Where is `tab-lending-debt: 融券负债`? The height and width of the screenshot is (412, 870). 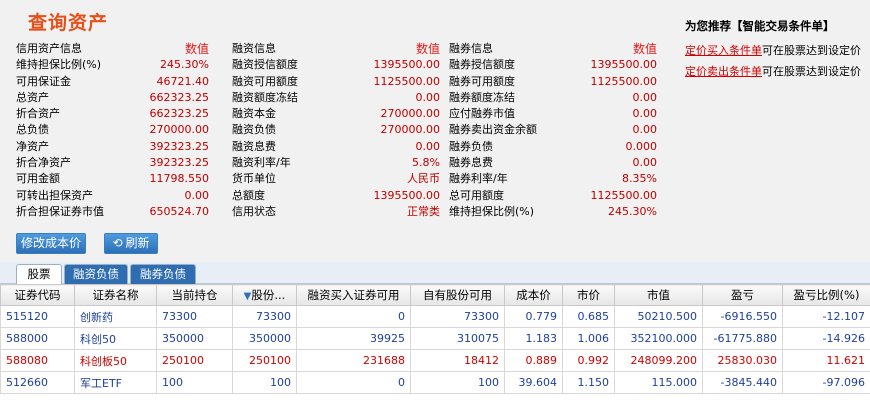
tab-lending-debt: 融券负债 is located at coordinates (163, 274).